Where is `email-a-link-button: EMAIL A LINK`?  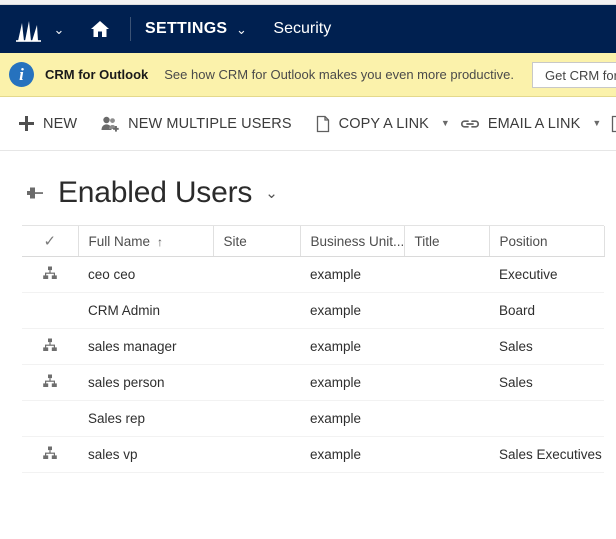 email-a-link-button: EMAIL A LINK is located at coordinates (520, 124).